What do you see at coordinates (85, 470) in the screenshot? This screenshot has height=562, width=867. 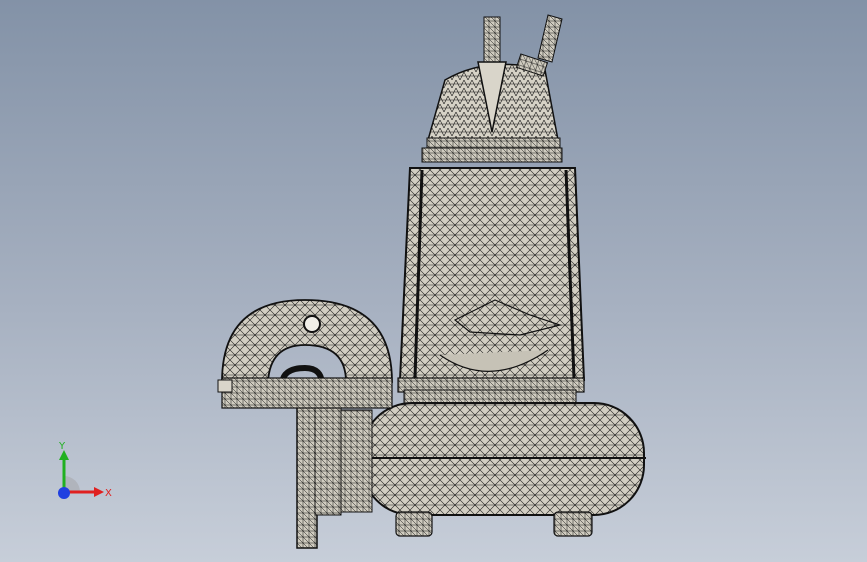 I see `coordinate-triad: Y X` at bounding box center [85, 470].